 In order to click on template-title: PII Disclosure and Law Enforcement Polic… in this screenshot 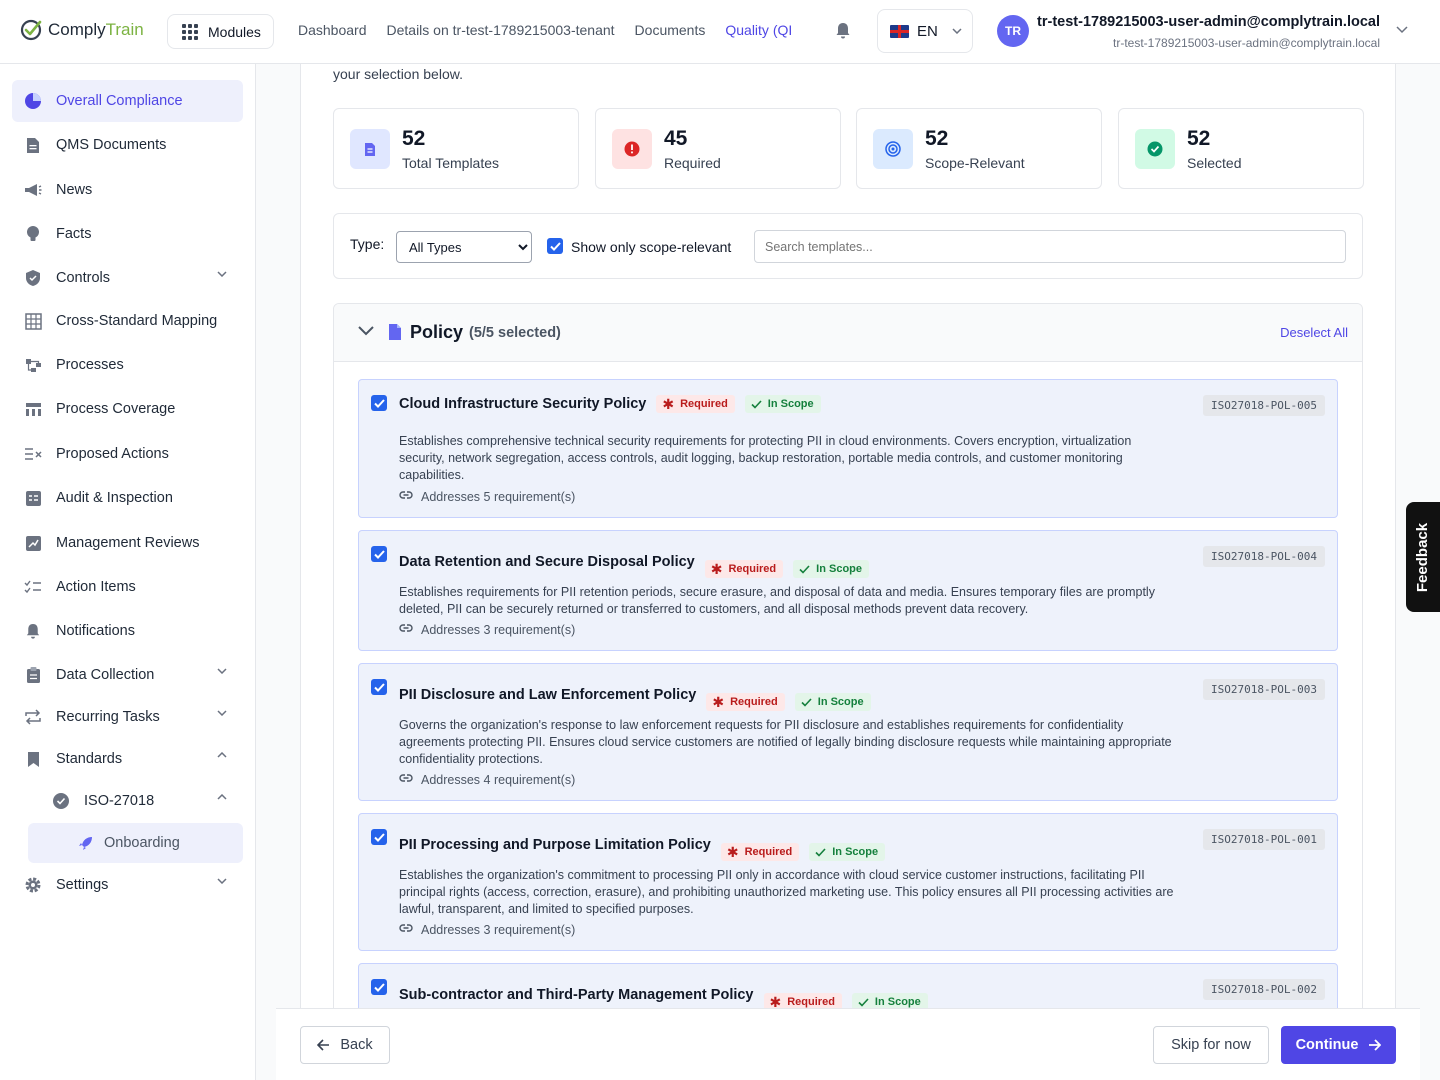, I will do `click(548, 695)`.